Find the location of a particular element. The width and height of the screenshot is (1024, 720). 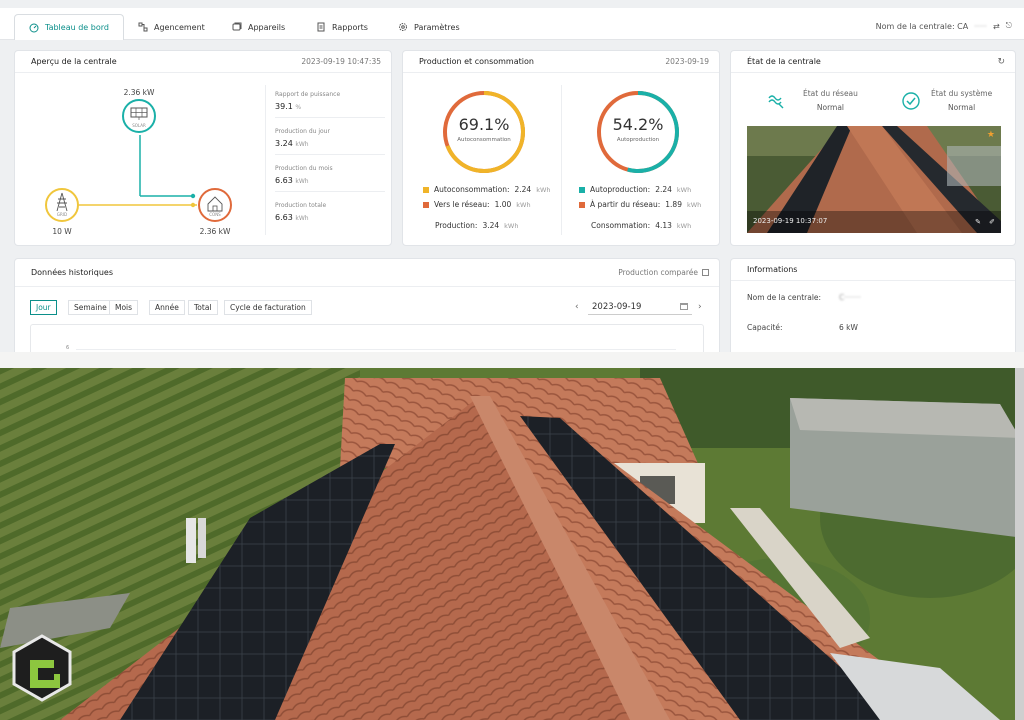

self-consumption-sub: Autoconsommation is located at coordinates (484, 140).